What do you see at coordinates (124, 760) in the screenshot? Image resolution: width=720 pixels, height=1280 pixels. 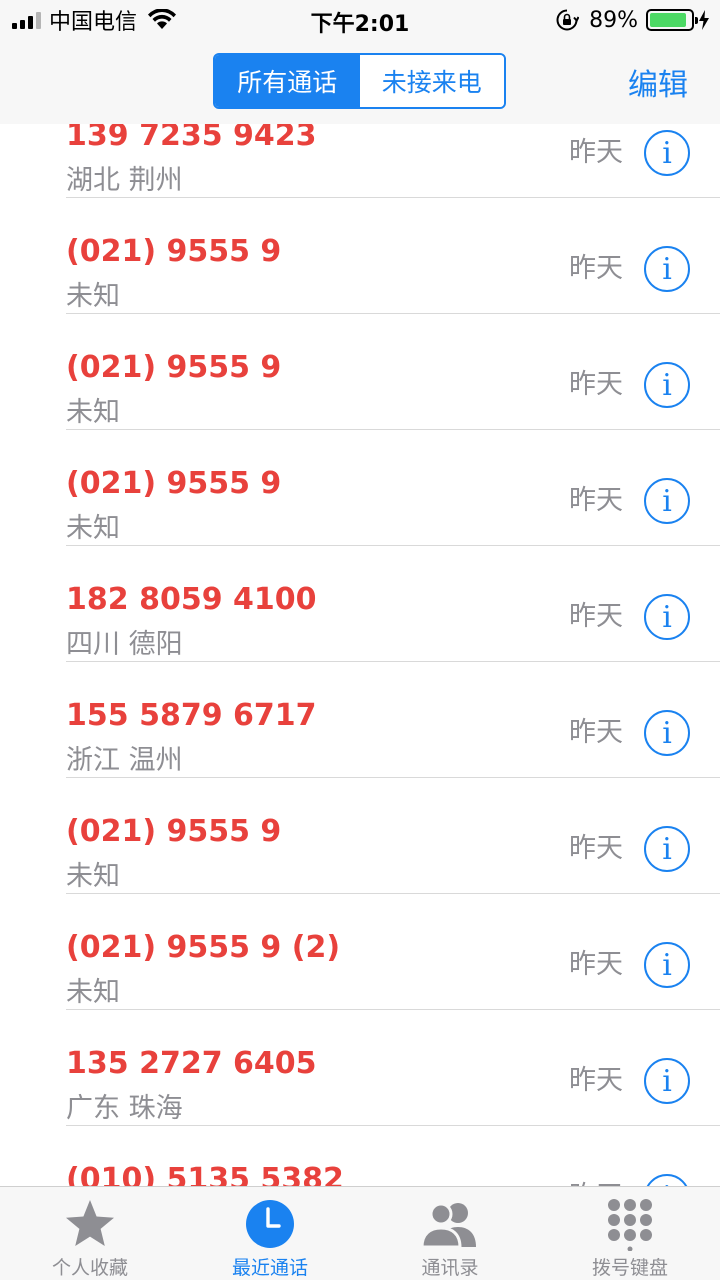 I see `call-location: 浙江 温州` at bounding box center [124, 760].